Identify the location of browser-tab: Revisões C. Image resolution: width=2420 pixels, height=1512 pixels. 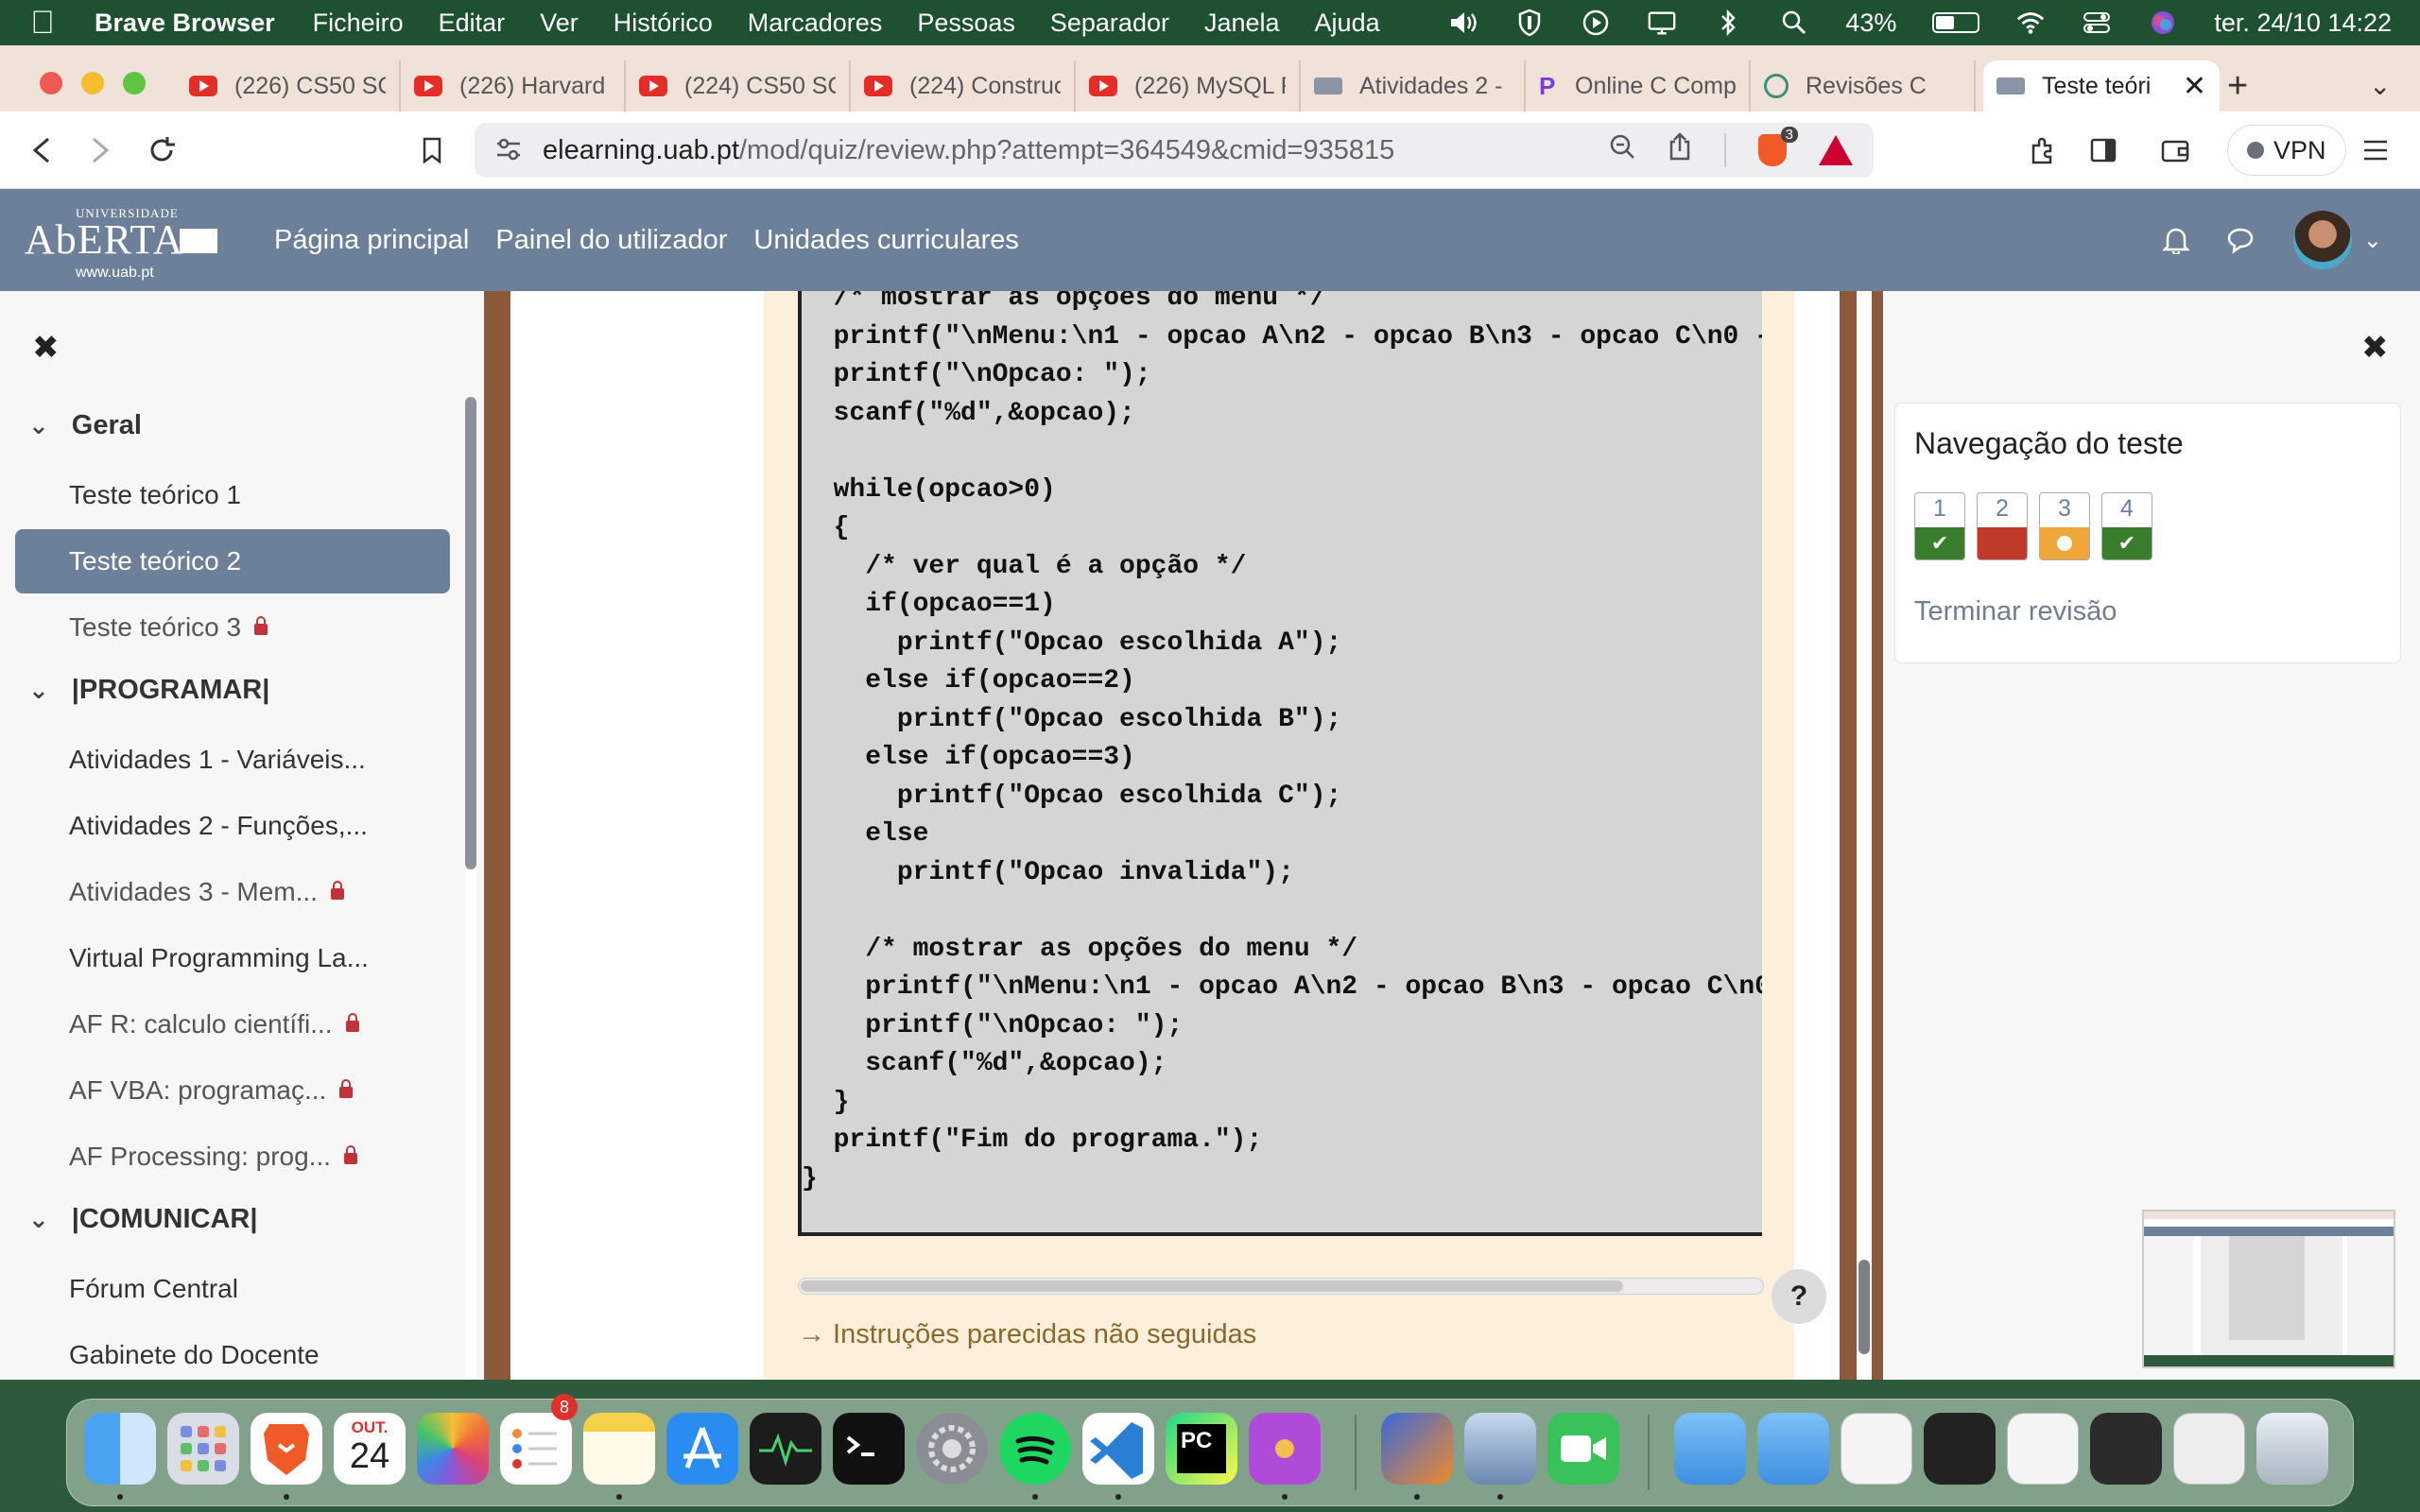
(1864, 86).